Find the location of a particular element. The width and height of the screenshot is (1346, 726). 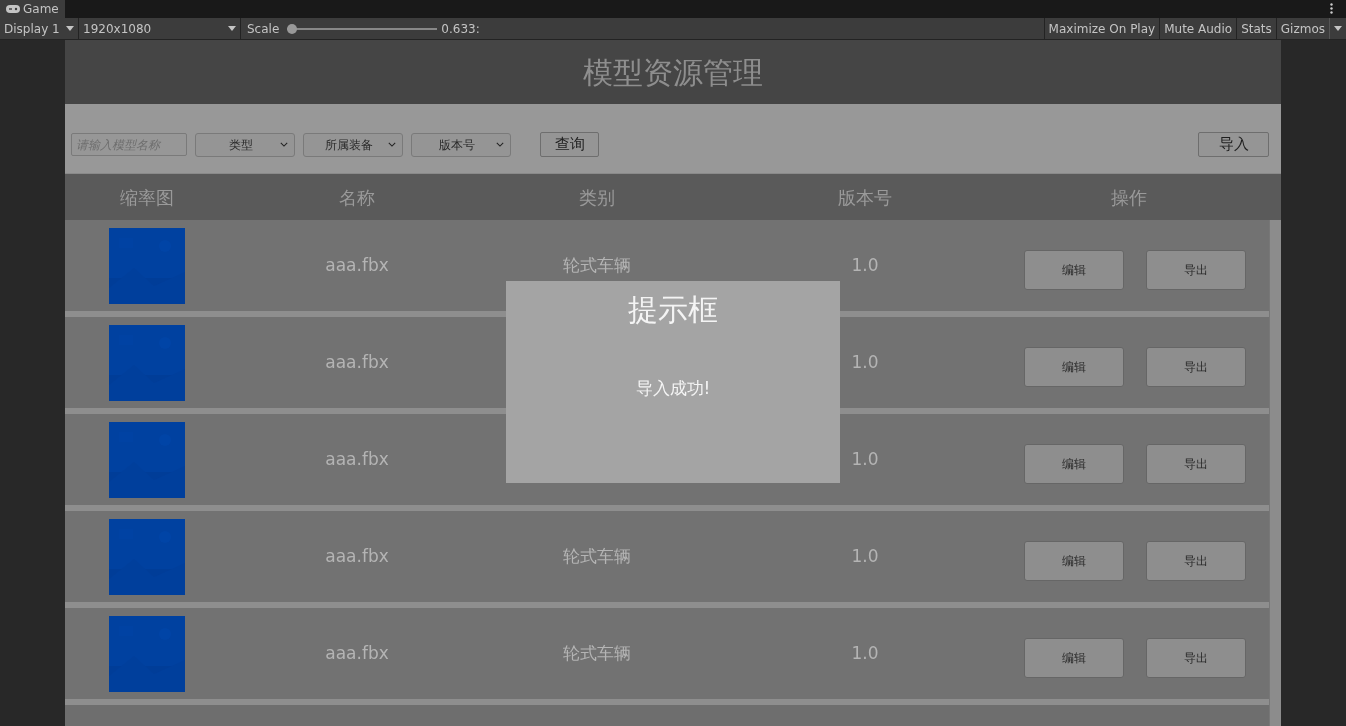

gamepad-icon is located at coordinates (13, 9).